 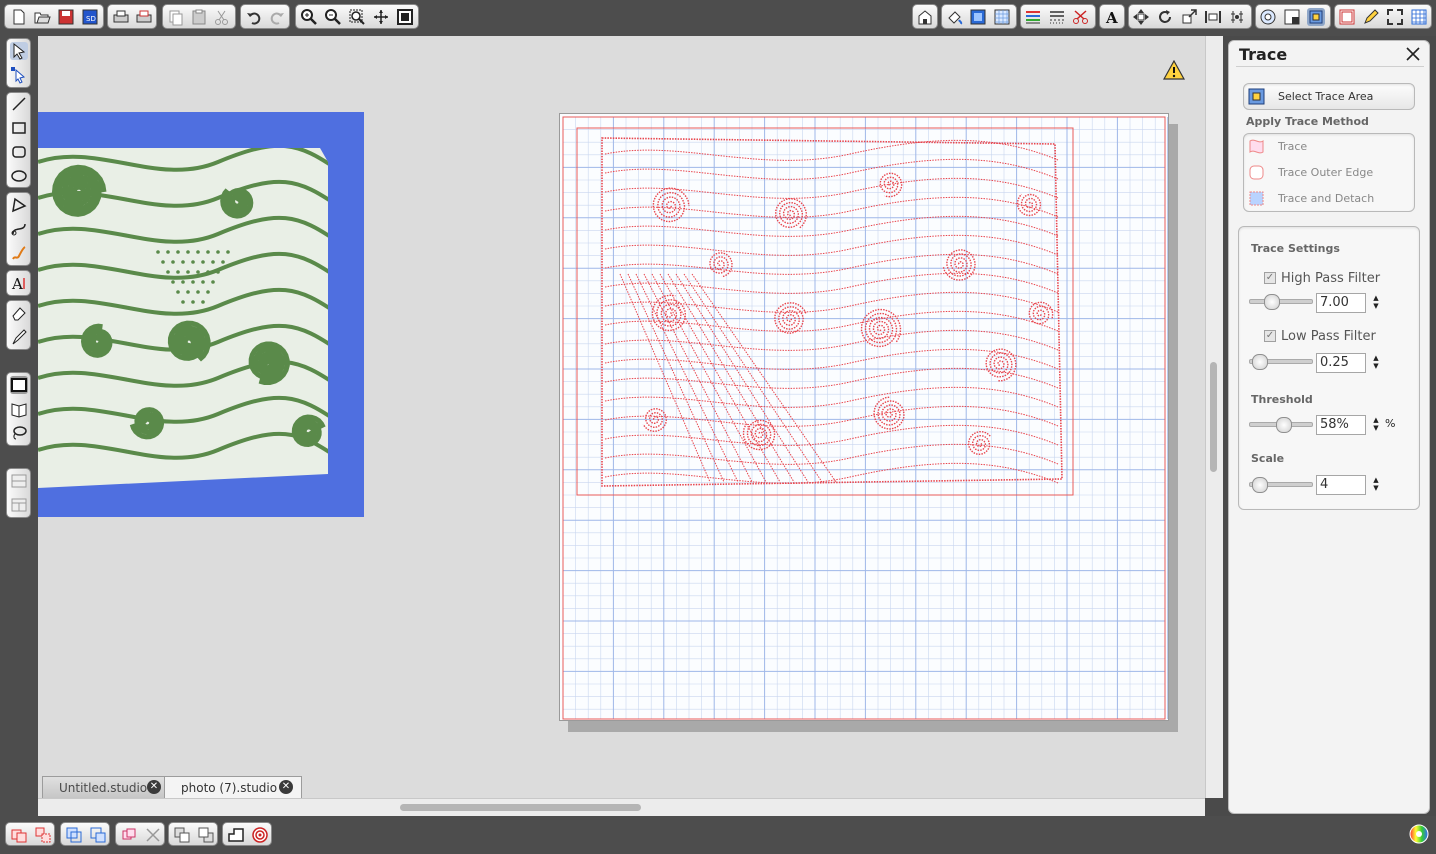 What do you see at coordinates (222, 17) in the screenshot?
I see `cut-icon` at bounding box center [222, 17].